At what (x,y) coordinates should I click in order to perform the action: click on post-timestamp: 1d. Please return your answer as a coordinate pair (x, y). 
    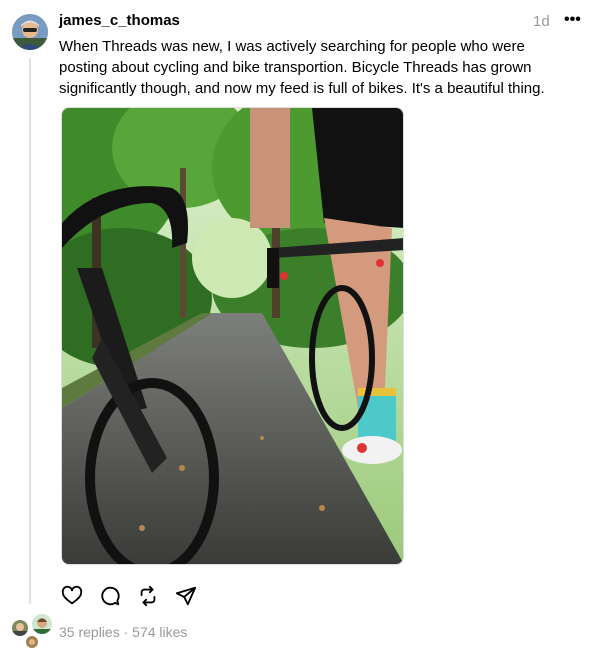
    Looking at the image, I should click on (541, 21).